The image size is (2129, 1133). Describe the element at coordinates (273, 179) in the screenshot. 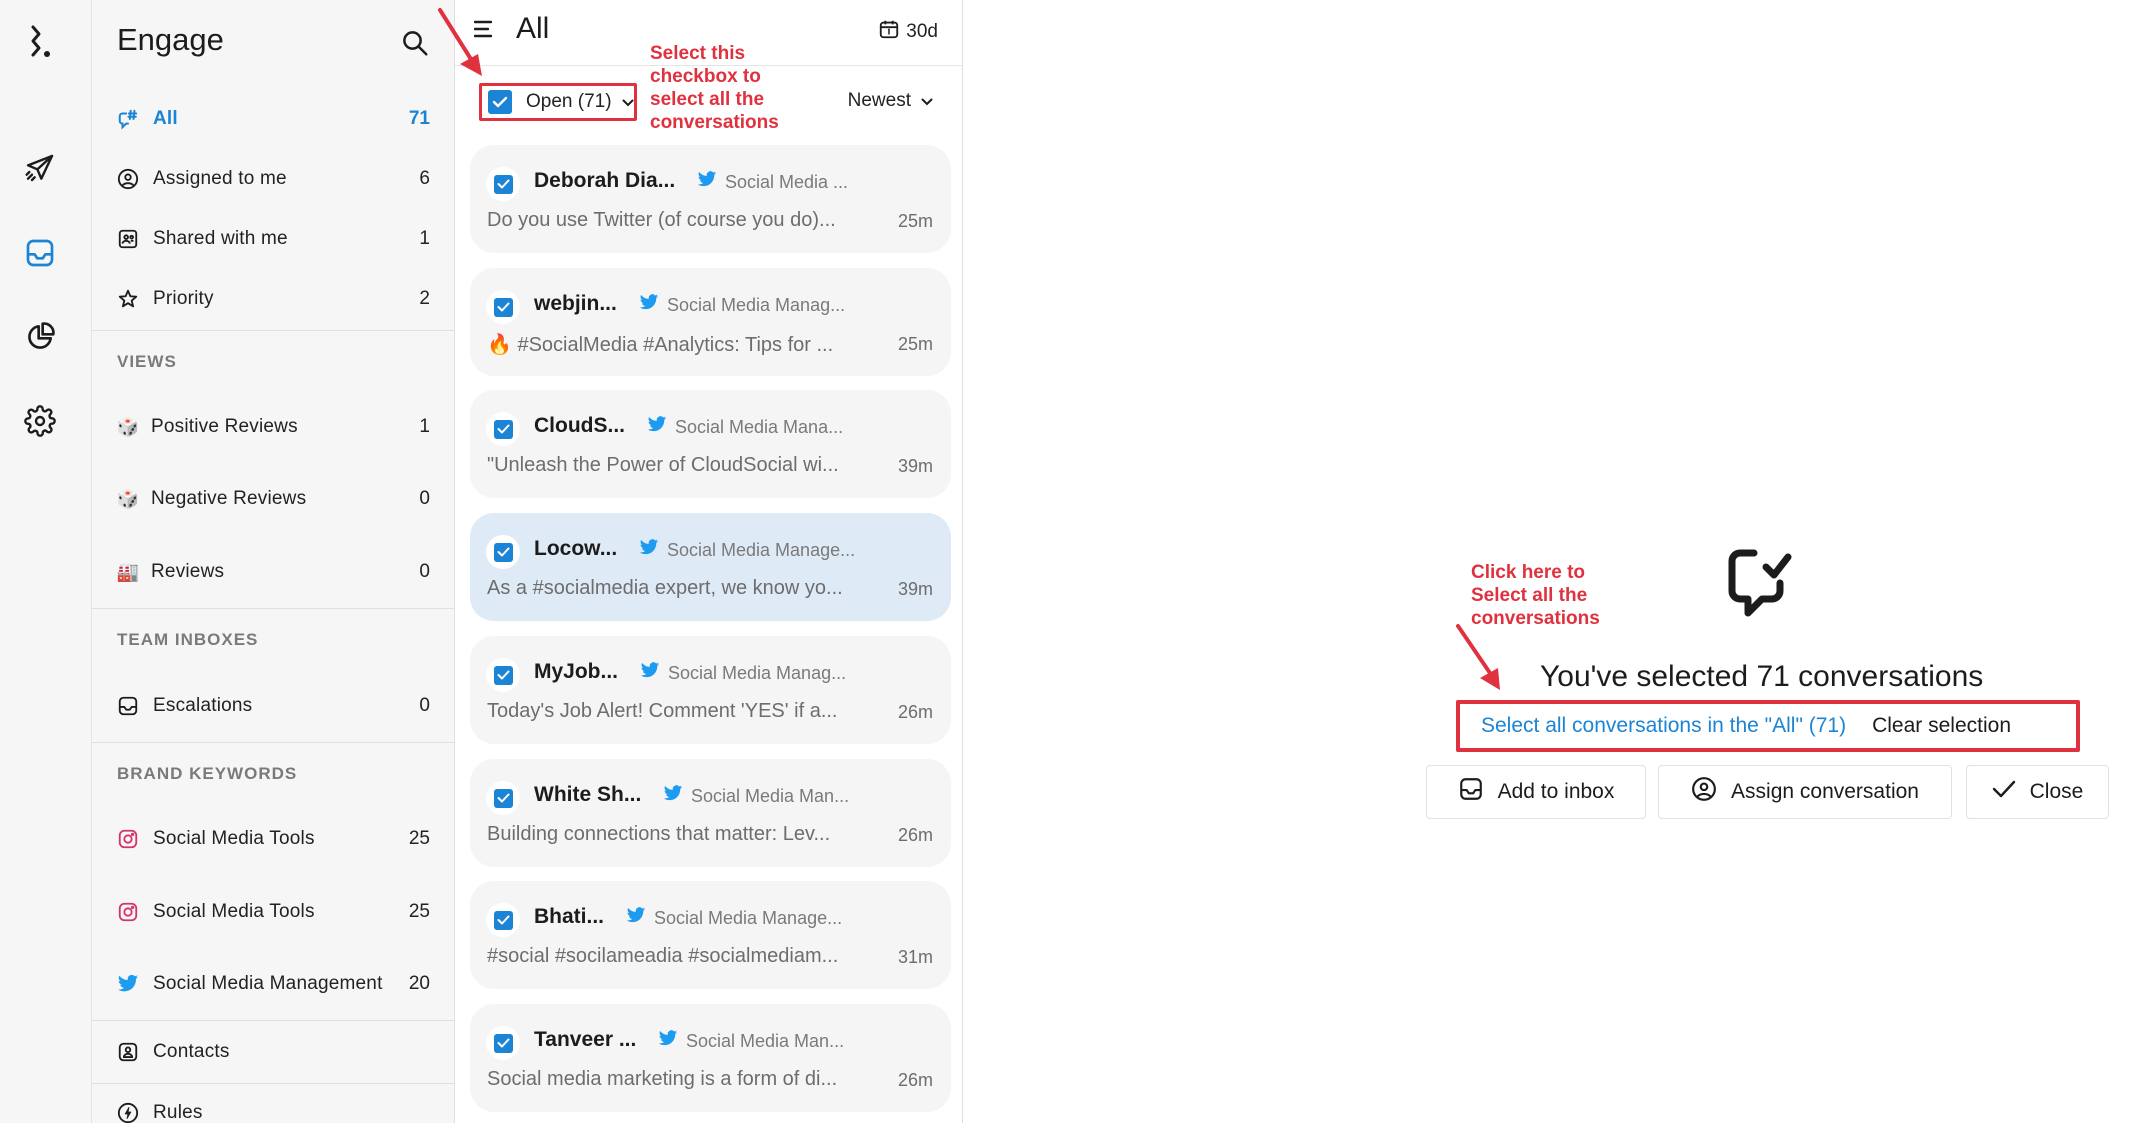

I see `sidebar-item-assigned: Assigned to me 6` at that location.